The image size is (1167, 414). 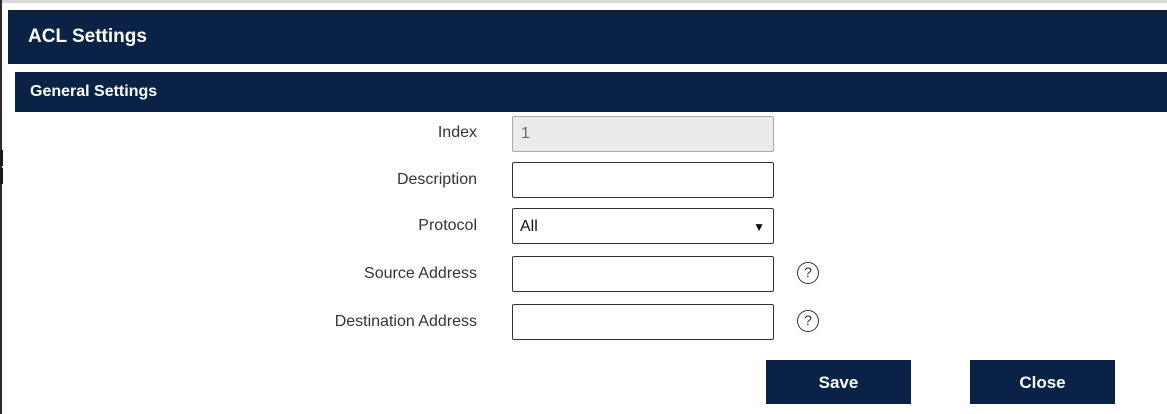 I want to click on left-edge, so click(x=1, y=207).